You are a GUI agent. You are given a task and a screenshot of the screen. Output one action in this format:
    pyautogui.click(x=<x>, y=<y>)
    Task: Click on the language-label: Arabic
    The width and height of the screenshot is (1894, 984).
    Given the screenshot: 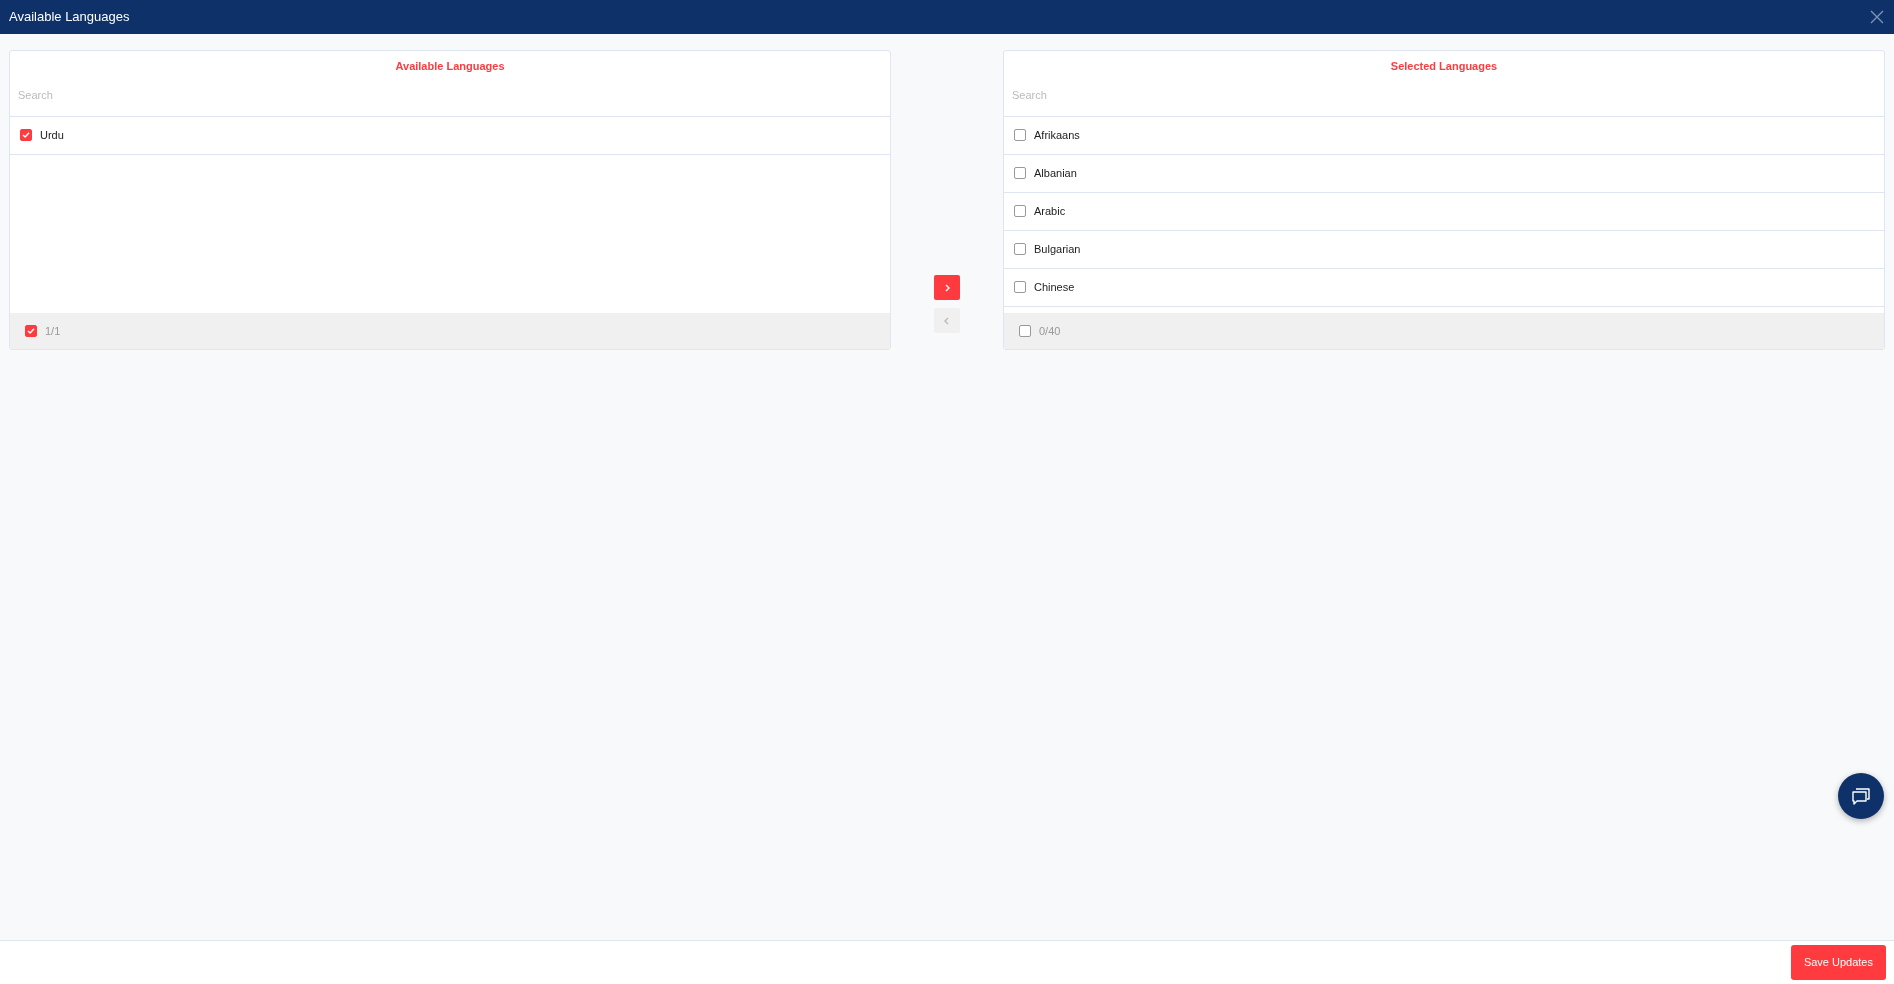 What is the action you would take?
    pyautogui.click(x=1050, y=211)
    